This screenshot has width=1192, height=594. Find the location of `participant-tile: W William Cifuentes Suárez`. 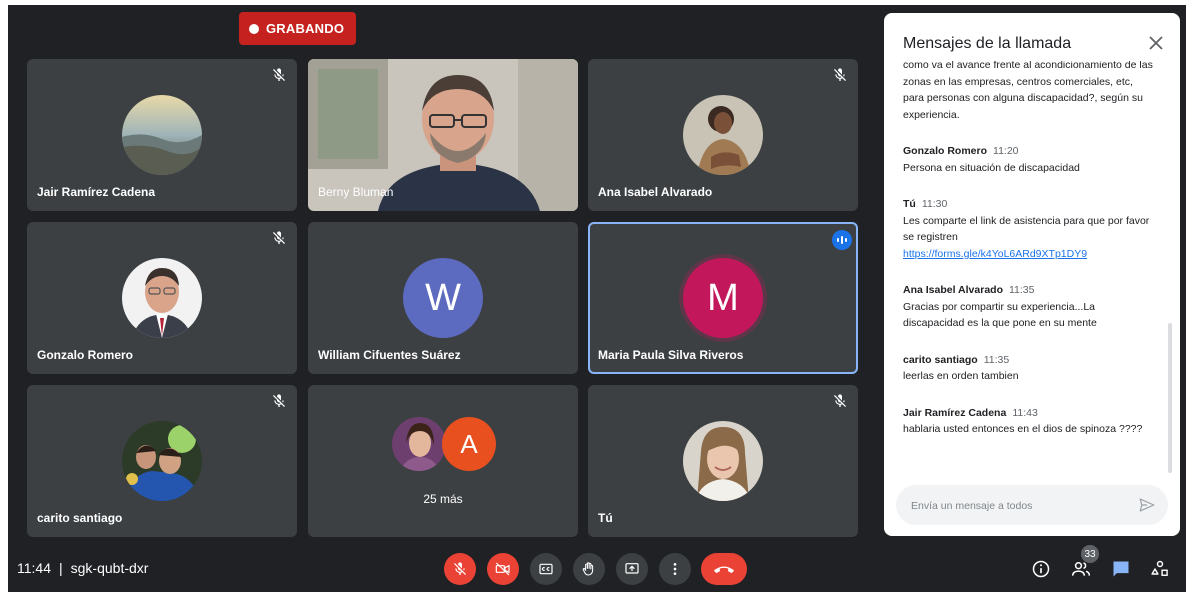

participant-tile: W William Cifuentes Suárez is located at coordinates (443, 298).